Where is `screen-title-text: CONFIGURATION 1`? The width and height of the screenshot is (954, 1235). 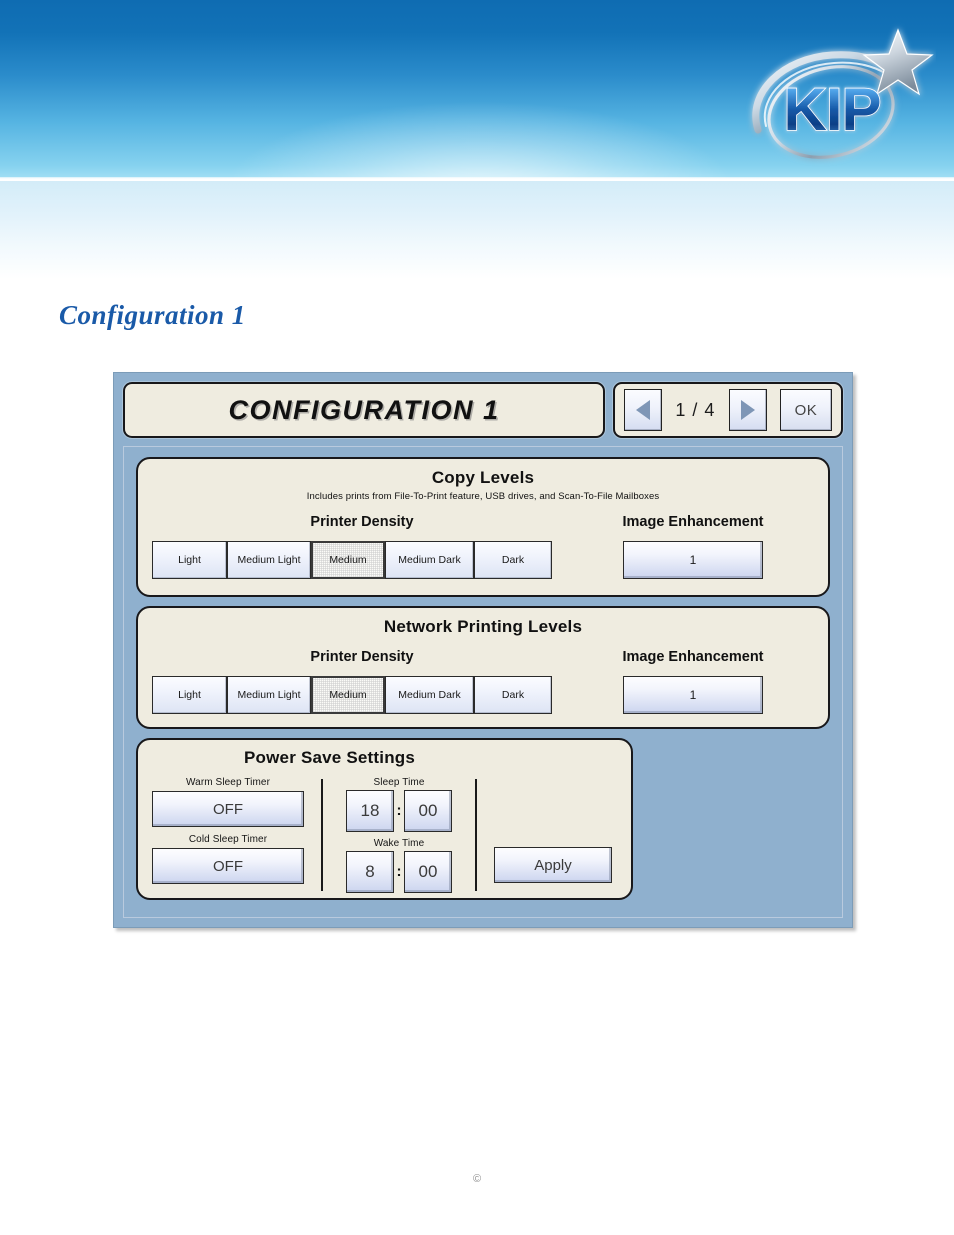
screen-title-text: CONFIGURATION 1 is located at coordinates (364, 409).